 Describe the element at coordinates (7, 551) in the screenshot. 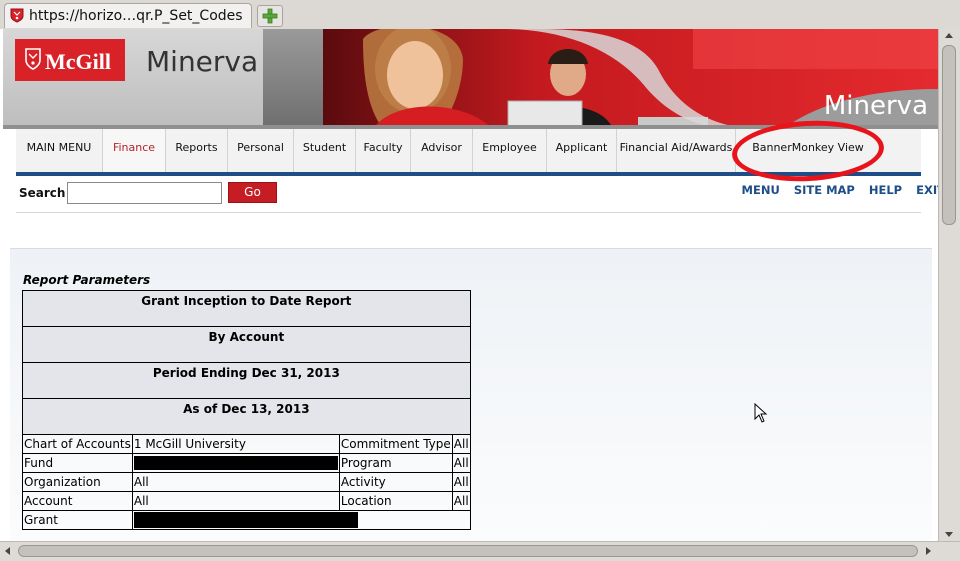

I see `scroll-left-arrow-icon` at that location.